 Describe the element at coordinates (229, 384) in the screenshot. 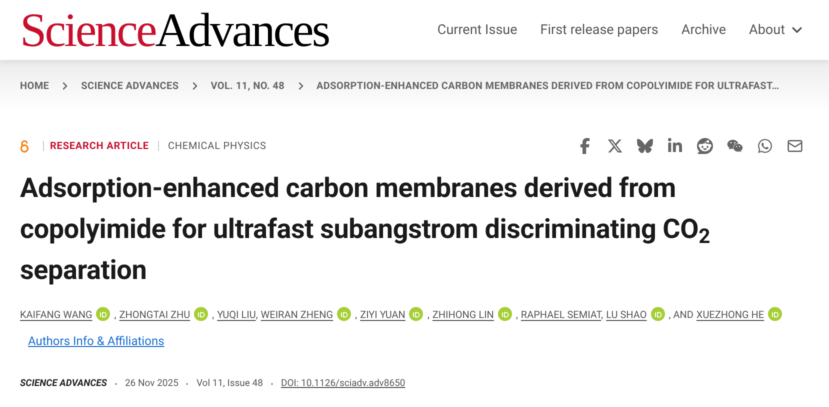

I see `volume-issue: Vol 11, Issue 48` at that location.